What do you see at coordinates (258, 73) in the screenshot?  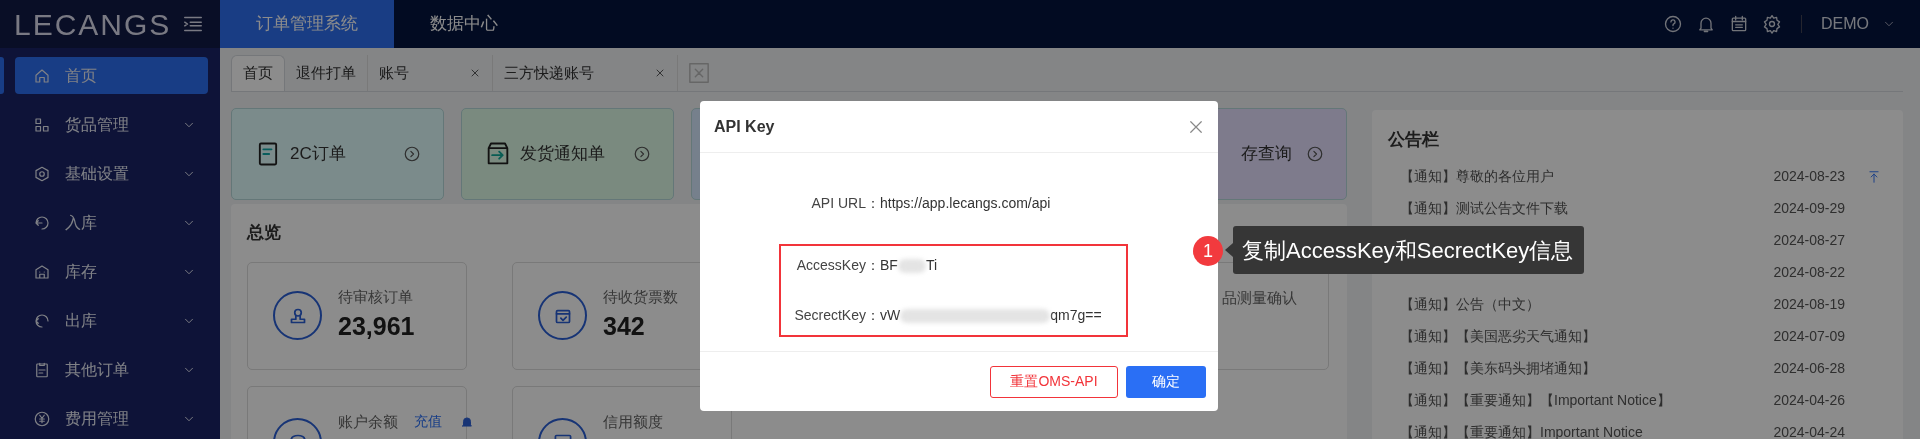 I see `tab: 首页` at bounding box center [258, 73].